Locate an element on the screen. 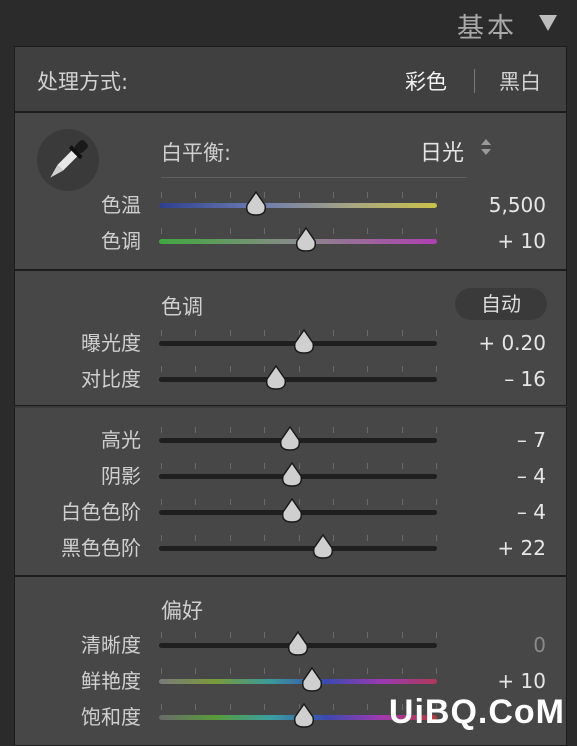 This screenshot has width=577, height=746. slider-value: + 0.20 is located at coordinates (512, 343).